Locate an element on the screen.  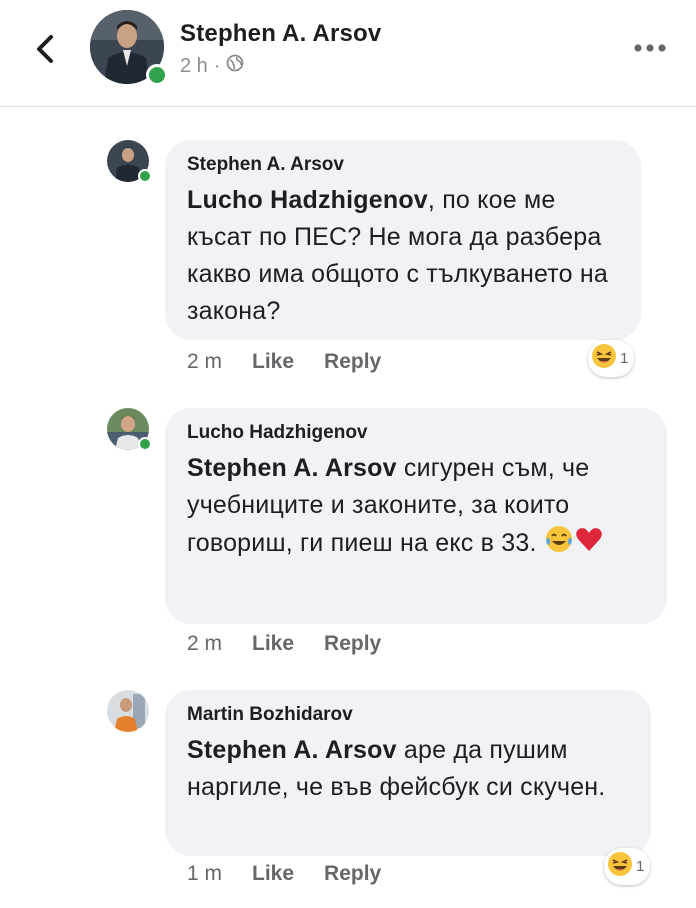
post-meta: 2 h · is located at coordinates (212, 66).